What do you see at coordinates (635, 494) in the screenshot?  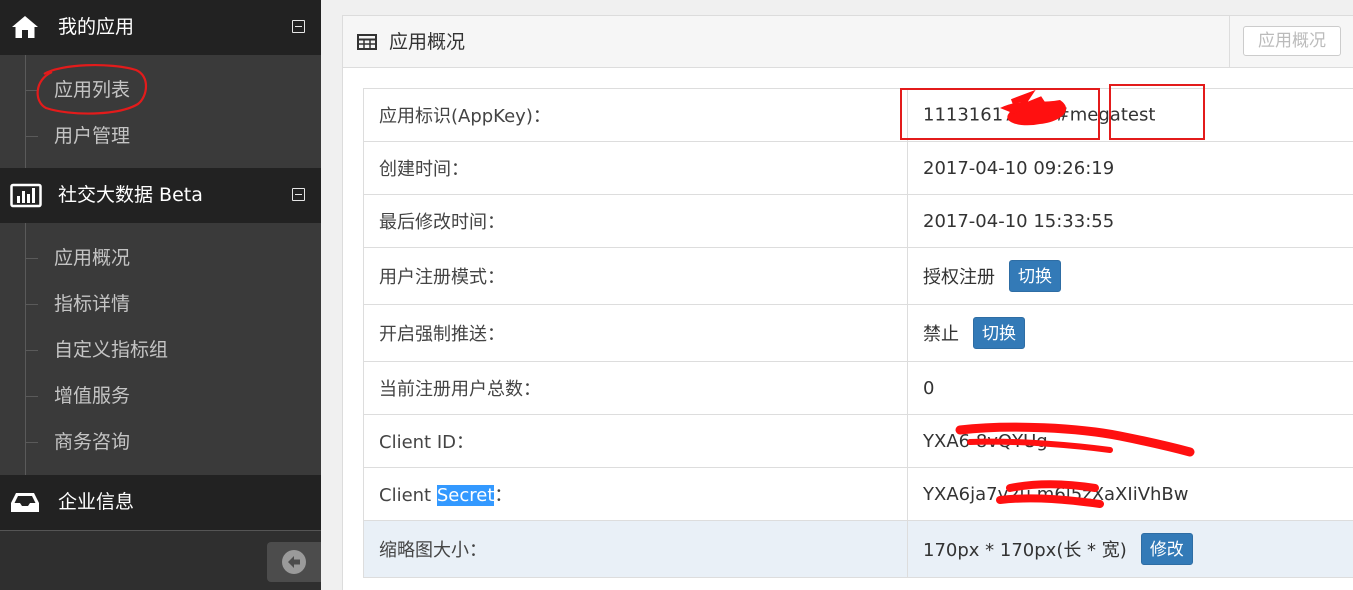 I see `row-label: Client Secret：` at bounding box center [635, 494].